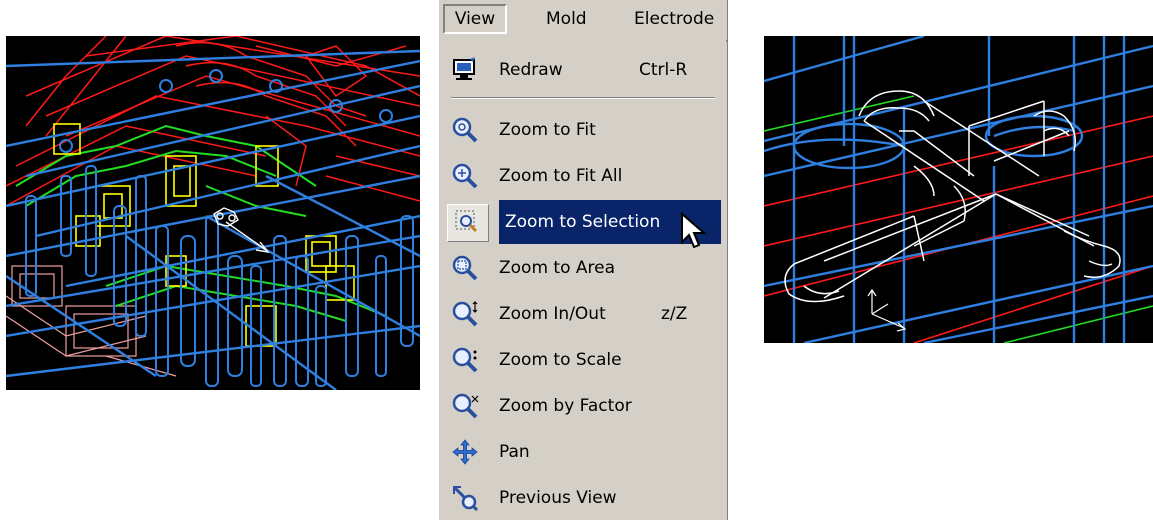 The height and width of the screenshot is (520, 1153). What do you see at coordinates (465, 130) in the screenshot?
I see `zoom-fit-icon` at bounding box center [465, 130].